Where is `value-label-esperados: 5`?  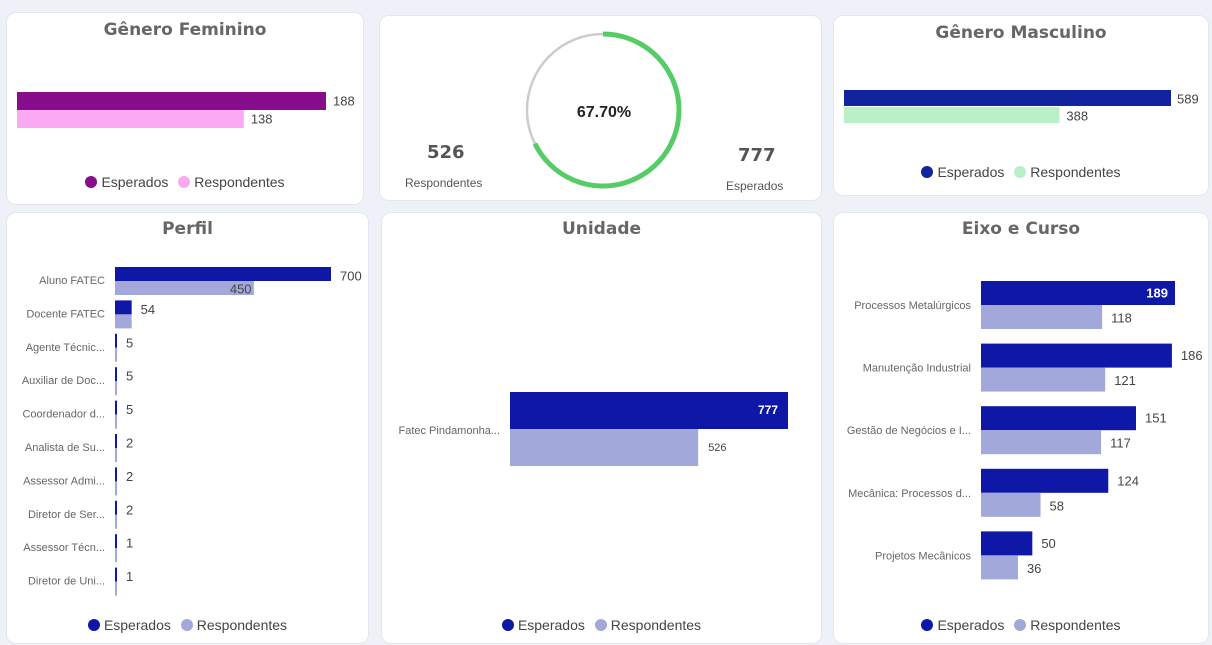 value-label-esperados: 5 is located at coordinates (129, 376).